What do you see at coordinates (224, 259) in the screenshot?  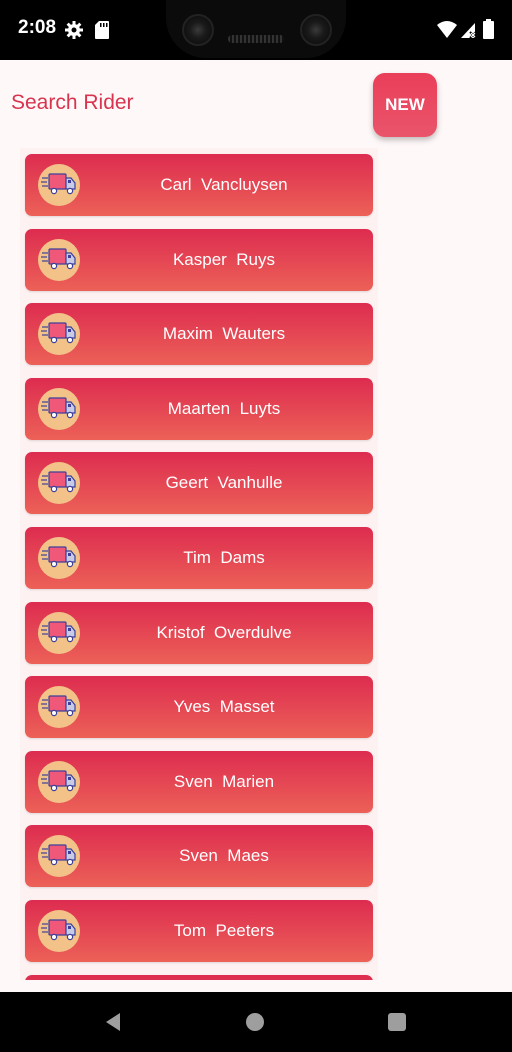 I see `rider-name: Kasper Ruys` at bounding box center [224, 259].